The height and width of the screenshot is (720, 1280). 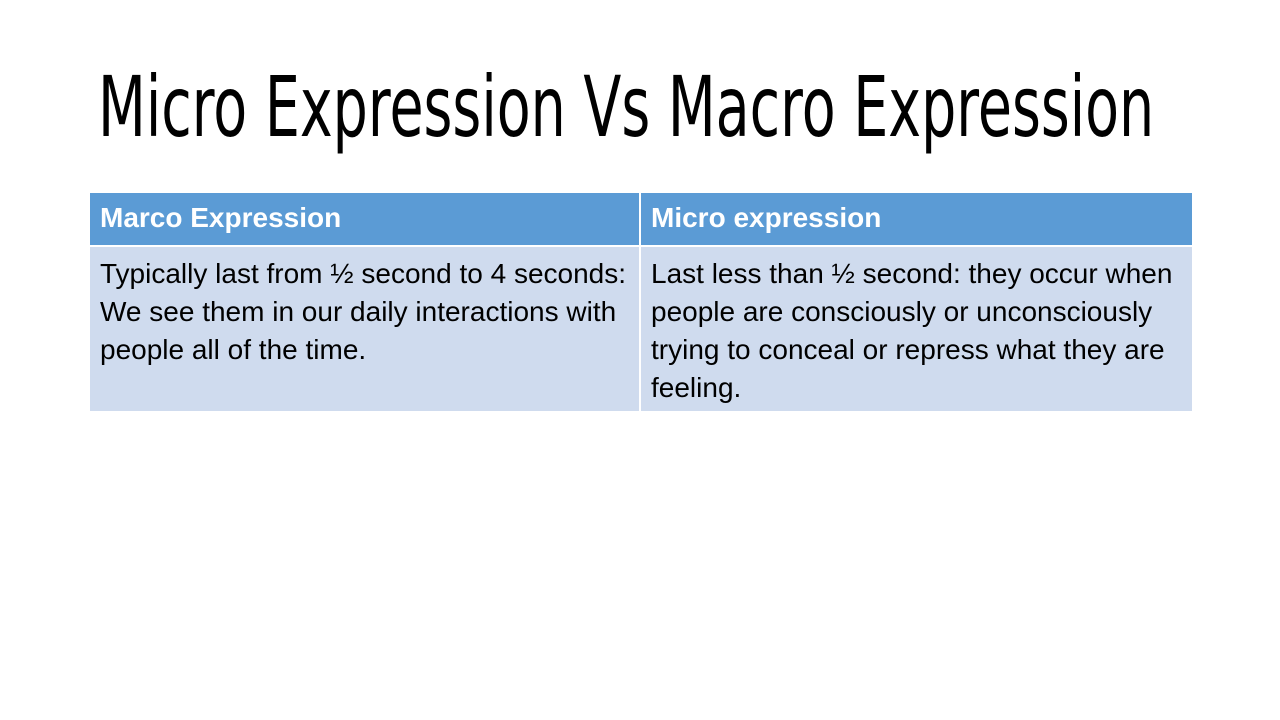 I want to click on slide-title: Micro Expression Vs Macro Expression, so click(x=626, y=107).